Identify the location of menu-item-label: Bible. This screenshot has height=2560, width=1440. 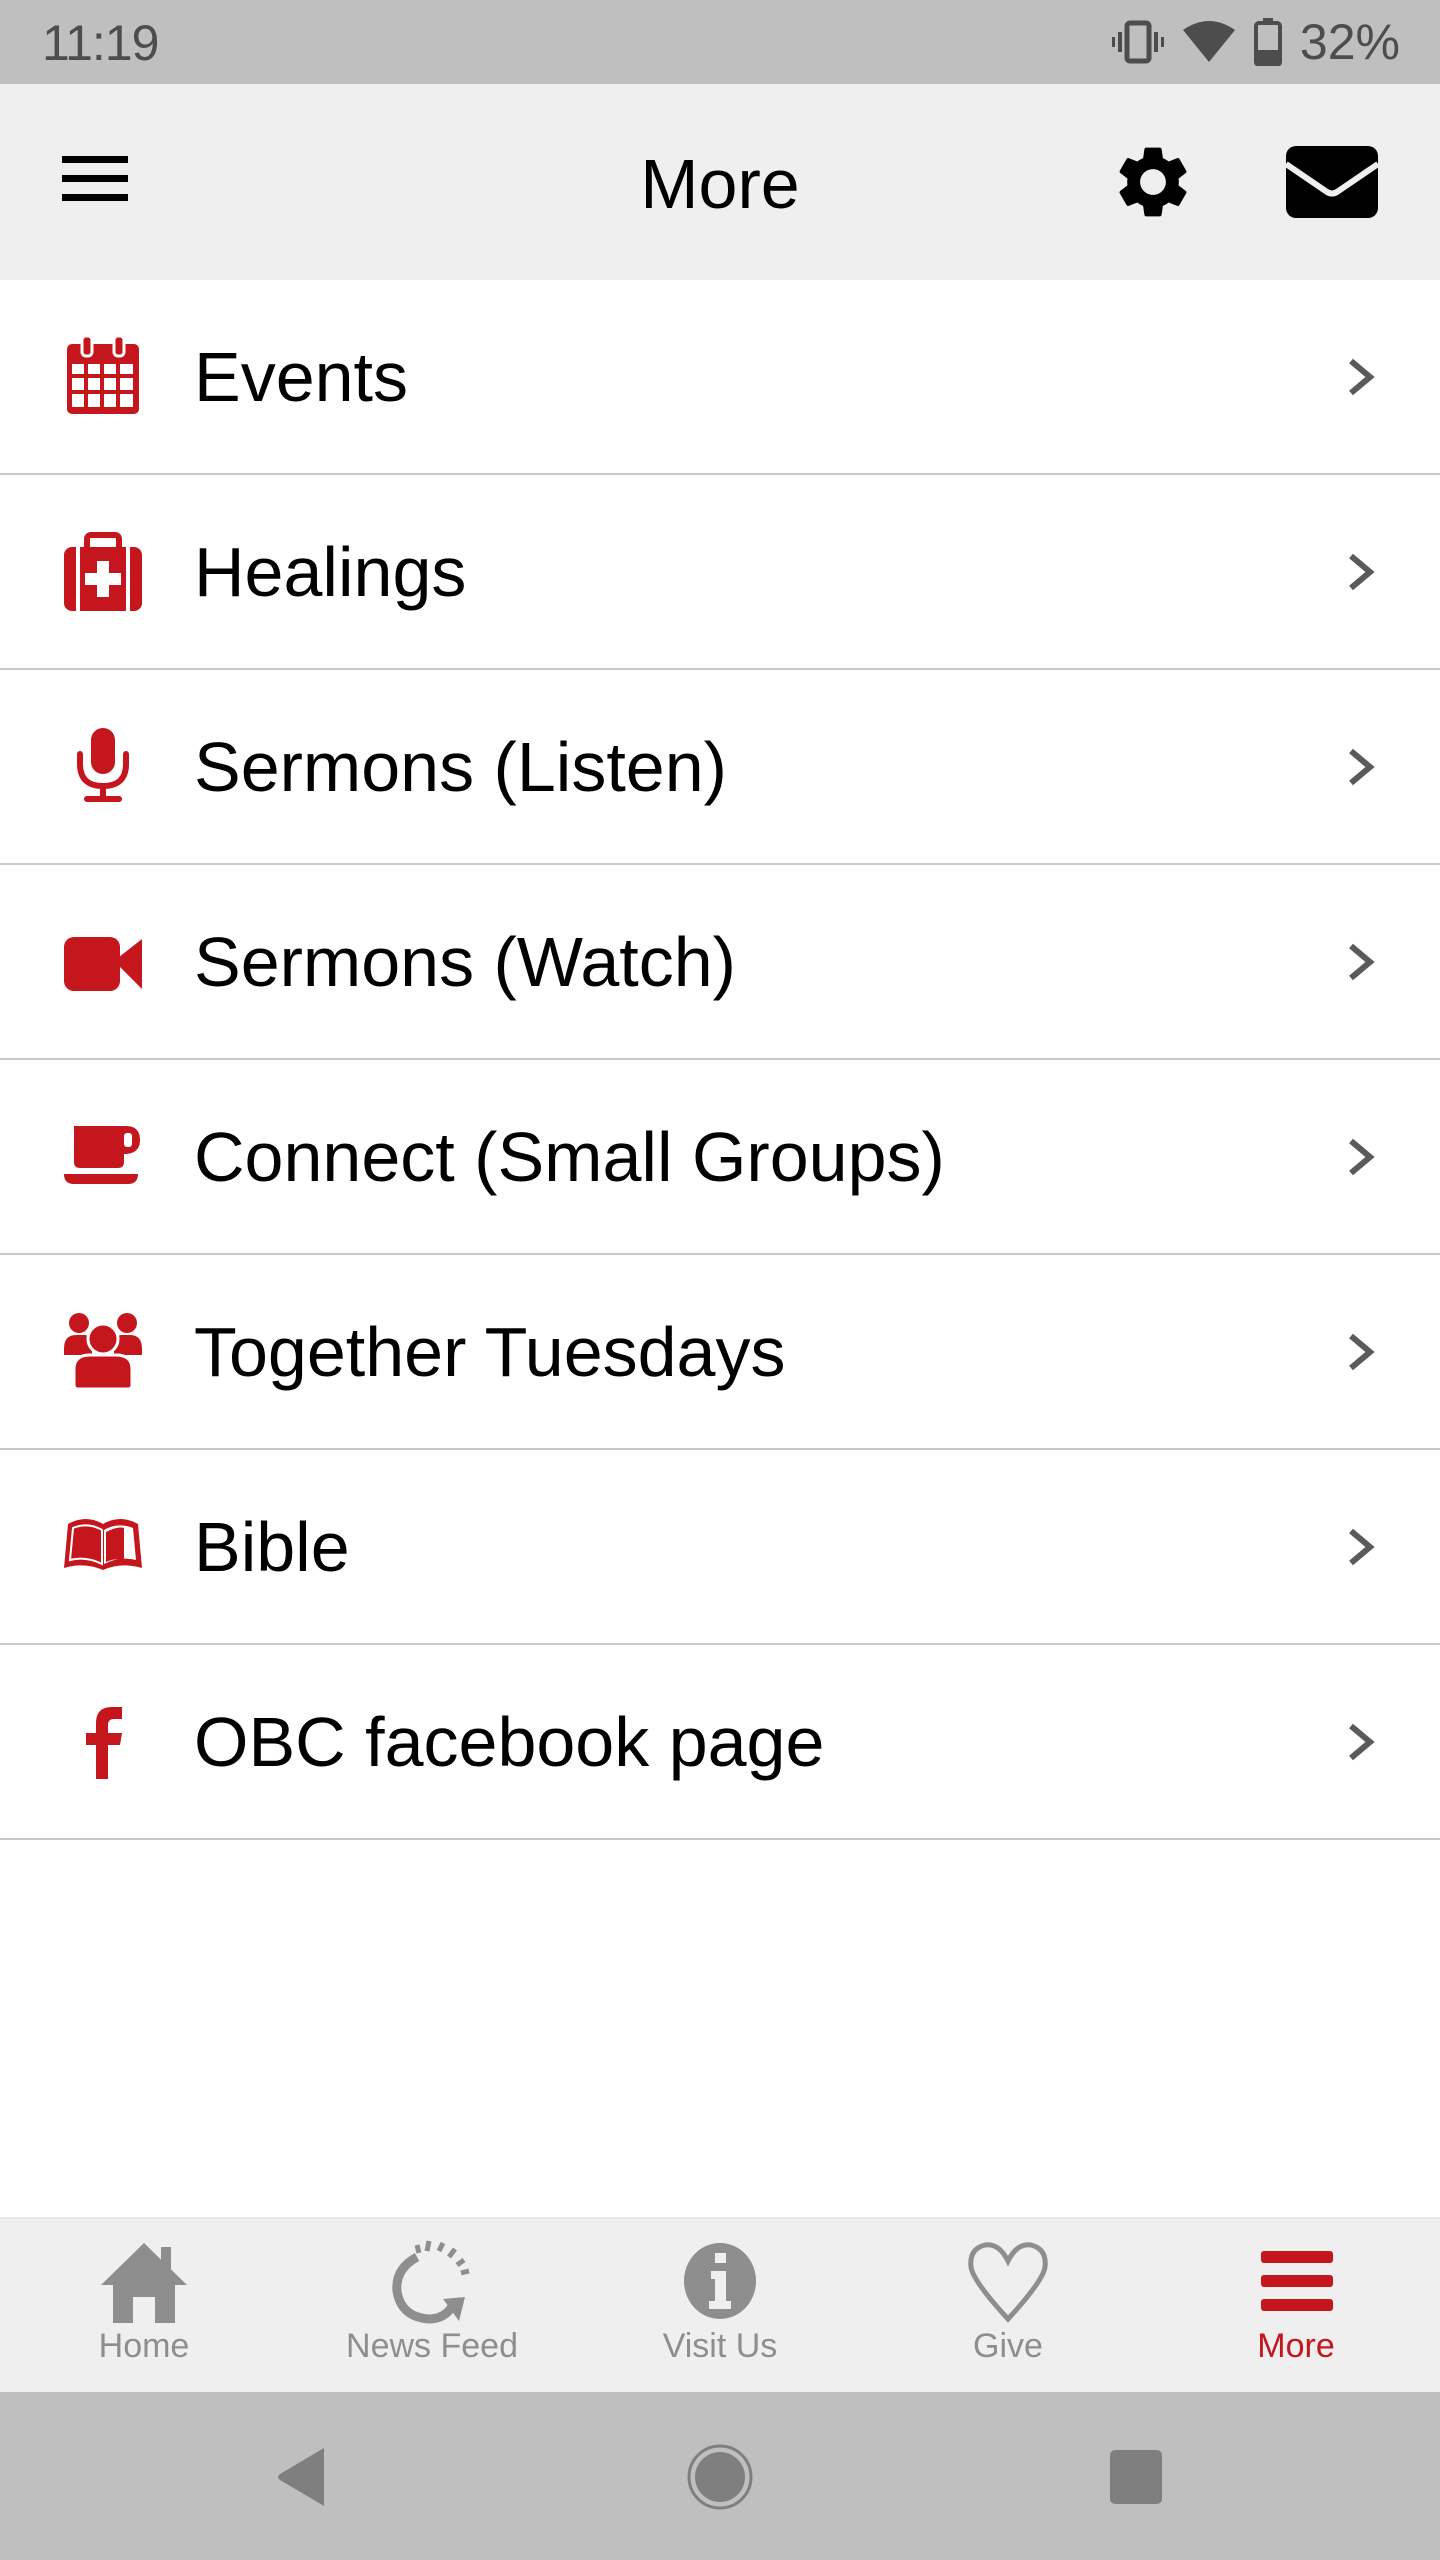
(272, 1547).